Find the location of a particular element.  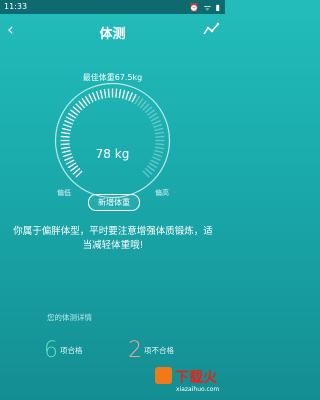

summary-title: 您的体测详情 is located at coordinates (69, 317).